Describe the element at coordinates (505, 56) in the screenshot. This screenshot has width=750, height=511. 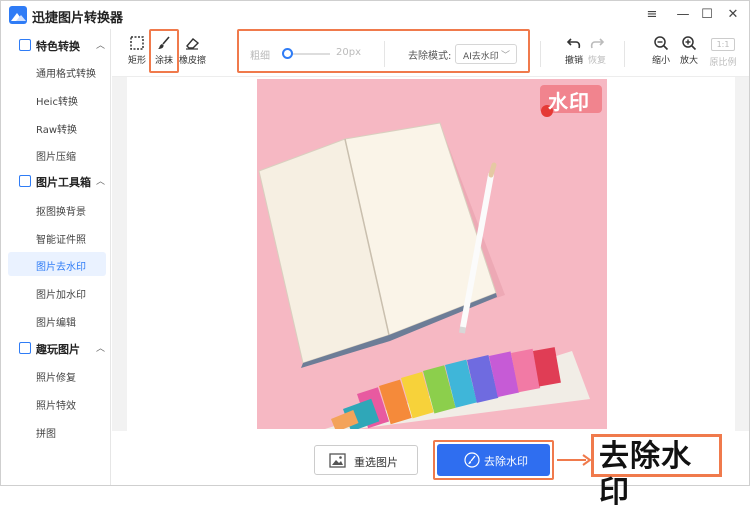
I see `chevron-down-icon: ﹀` at that location.